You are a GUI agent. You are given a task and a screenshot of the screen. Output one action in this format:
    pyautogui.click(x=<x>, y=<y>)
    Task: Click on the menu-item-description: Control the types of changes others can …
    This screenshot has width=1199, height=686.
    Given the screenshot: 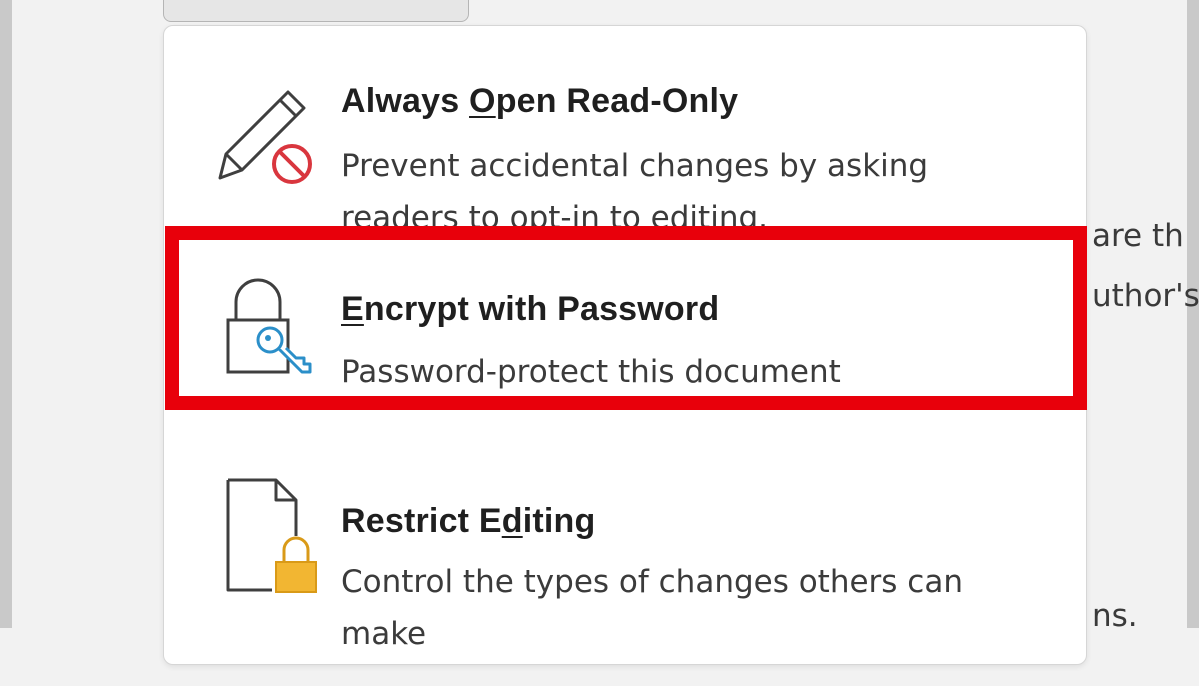 What is the action you would take?
    pyautogui.click(x=652, y=608)
    